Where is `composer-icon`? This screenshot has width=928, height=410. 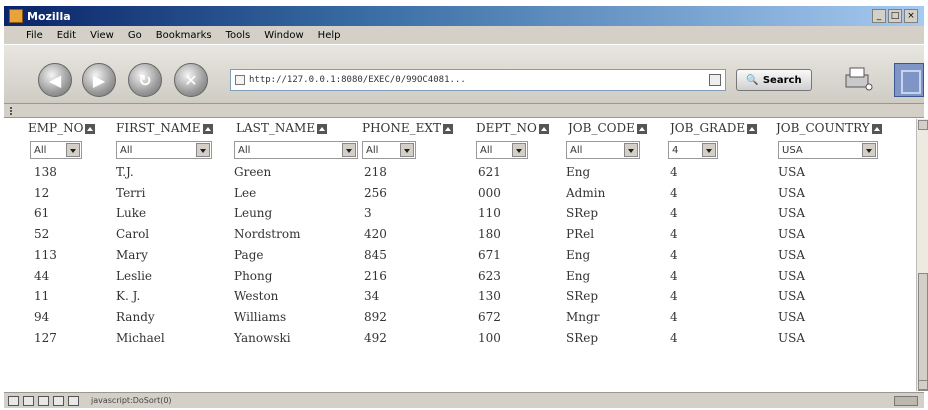
composer-icon is located at coordinates (43, 400).